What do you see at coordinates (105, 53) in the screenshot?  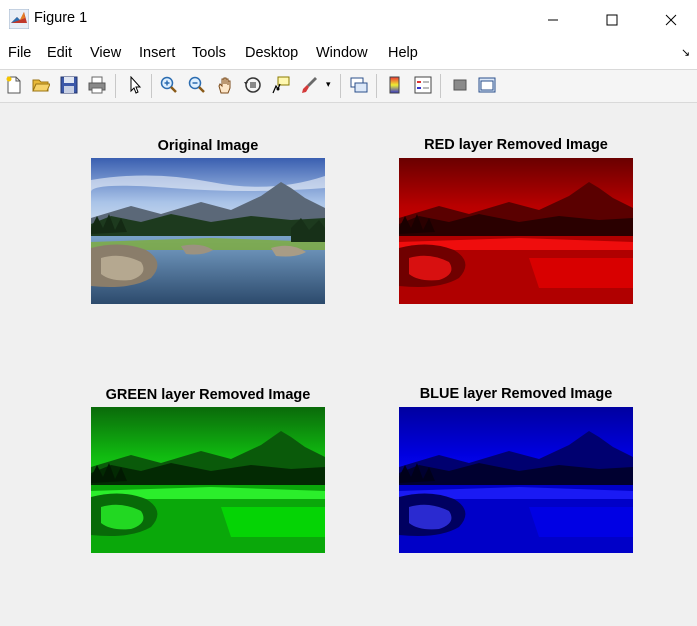 I see `menu-view: View` at bounding box center [105, 53].